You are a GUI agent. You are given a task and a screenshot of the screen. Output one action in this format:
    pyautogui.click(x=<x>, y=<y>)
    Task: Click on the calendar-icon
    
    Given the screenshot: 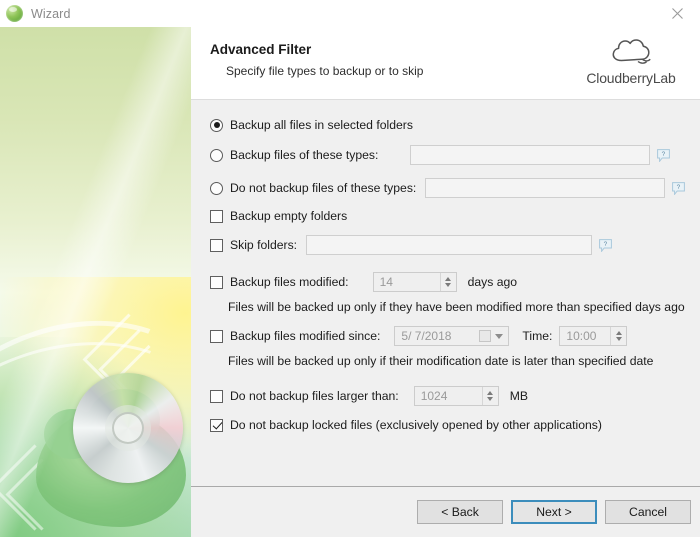 What is the action you would take?
    pyautogui.click(x=485, y=336)
    